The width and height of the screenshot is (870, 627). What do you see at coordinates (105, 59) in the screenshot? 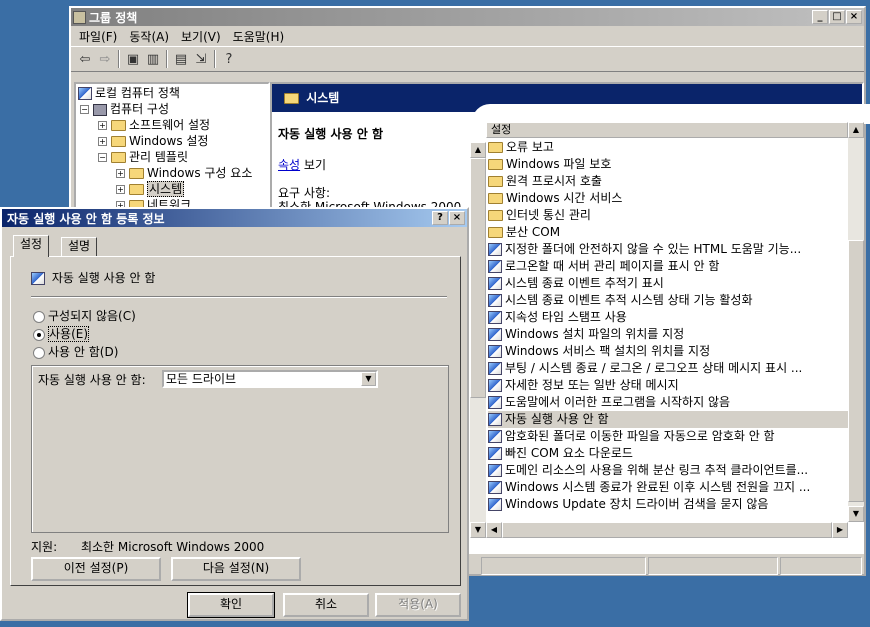
I see `forward-arrow-icon: ⇨` at bounding box center [105, 59].